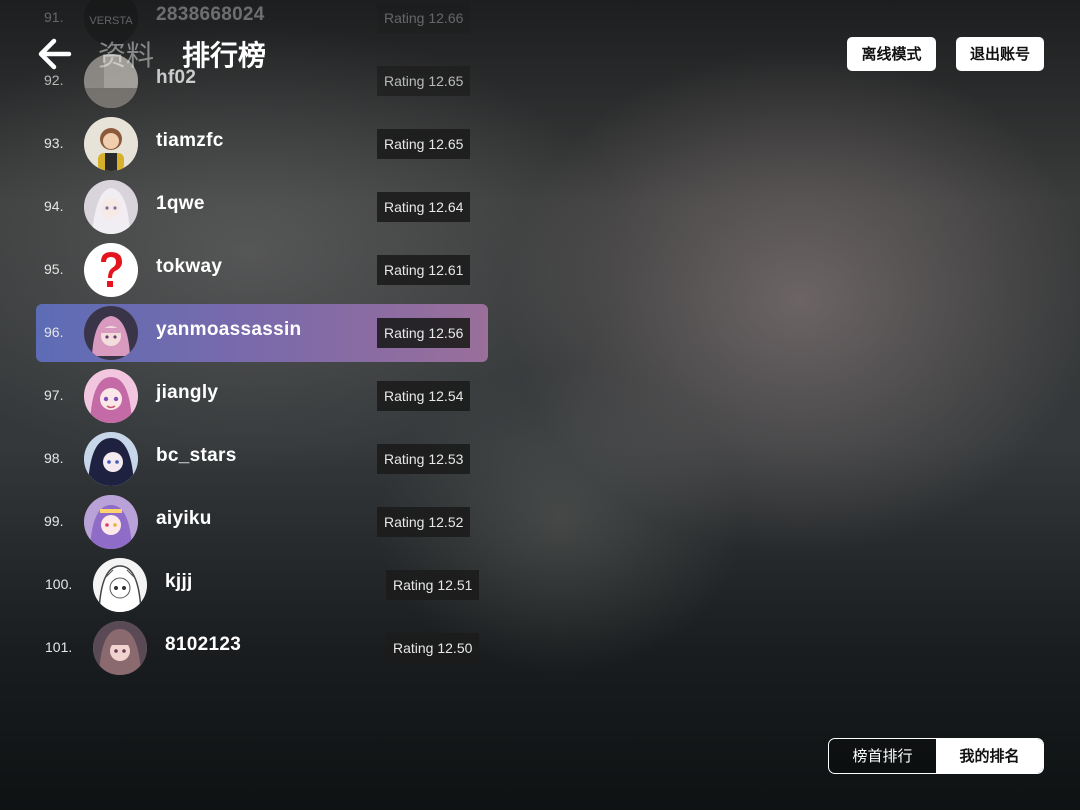 This screenshot has height=810, width=1080. I want to click on rating-badge: Rating 12.52, so click(424, 522).